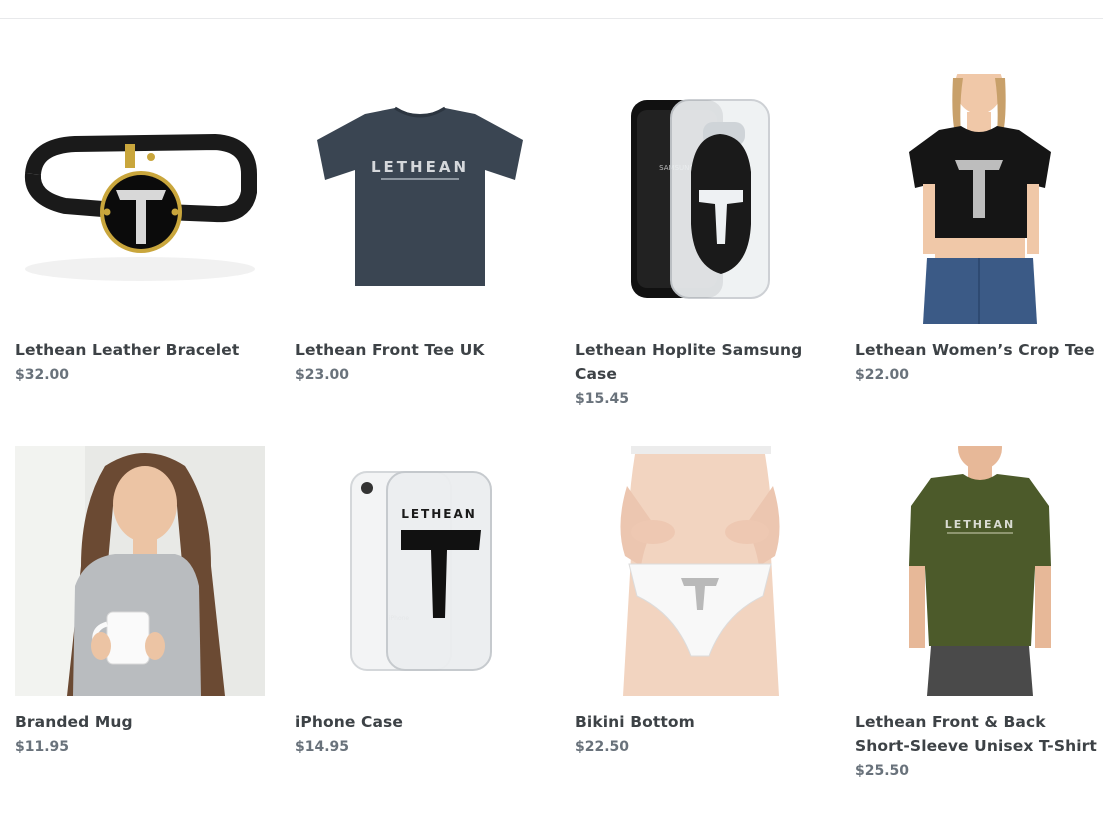 The image size is (1103, 821). What do you see at coordinates (140, 350) in the screenshot?
I see `product-title: Lethean Leather Bracelet` at bounding box center [140, 350].